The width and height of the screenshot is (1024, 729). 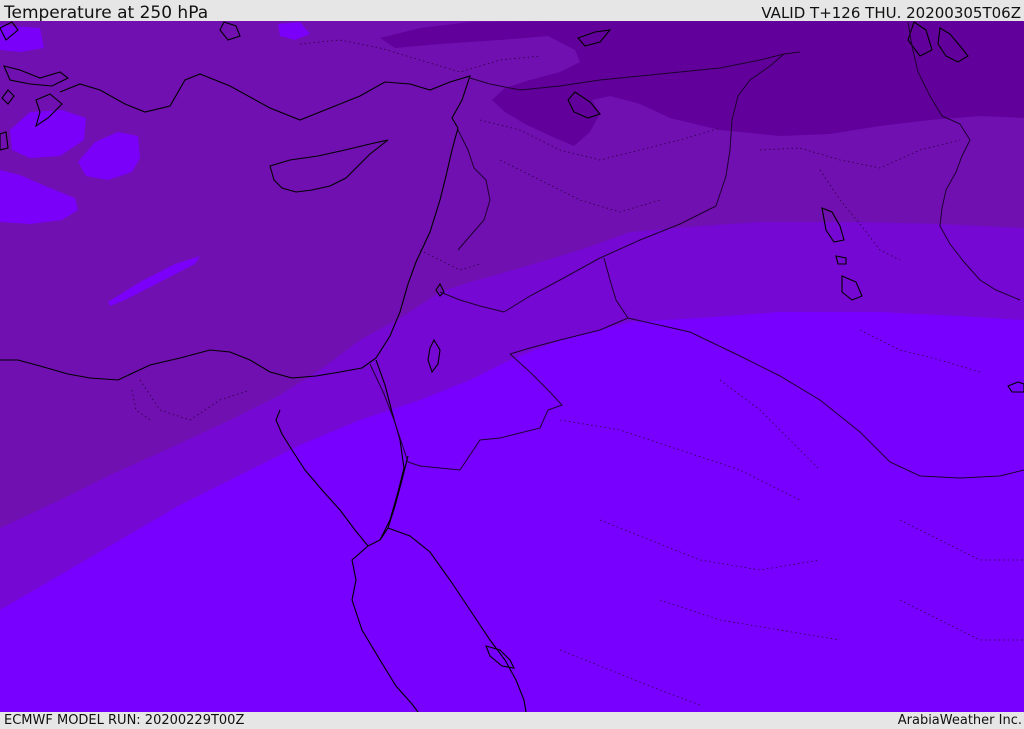 I want to click on map-title: Temperature at 250 hPa, so click(x=106, y=13).